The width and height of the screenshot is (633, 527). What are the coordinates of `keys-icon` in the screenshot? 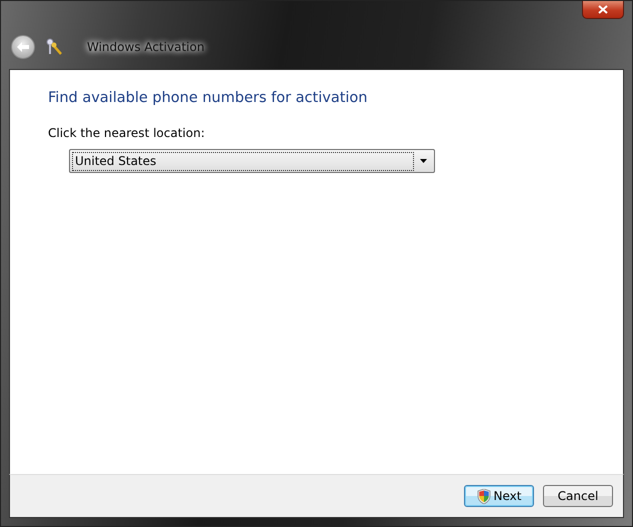 It's located at (54, 47).